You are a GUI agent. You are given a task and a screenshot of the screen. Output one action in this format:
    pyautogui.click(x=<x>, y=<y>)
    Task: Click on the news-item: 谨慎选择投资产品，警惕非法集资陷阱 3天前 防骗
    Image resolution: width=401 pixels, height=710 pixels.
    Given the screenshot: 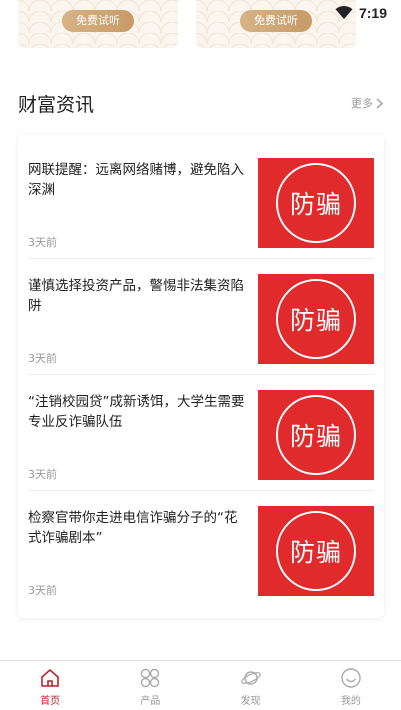 What is the action you would take?
    pyautogui.click(x=201, y=324)
    